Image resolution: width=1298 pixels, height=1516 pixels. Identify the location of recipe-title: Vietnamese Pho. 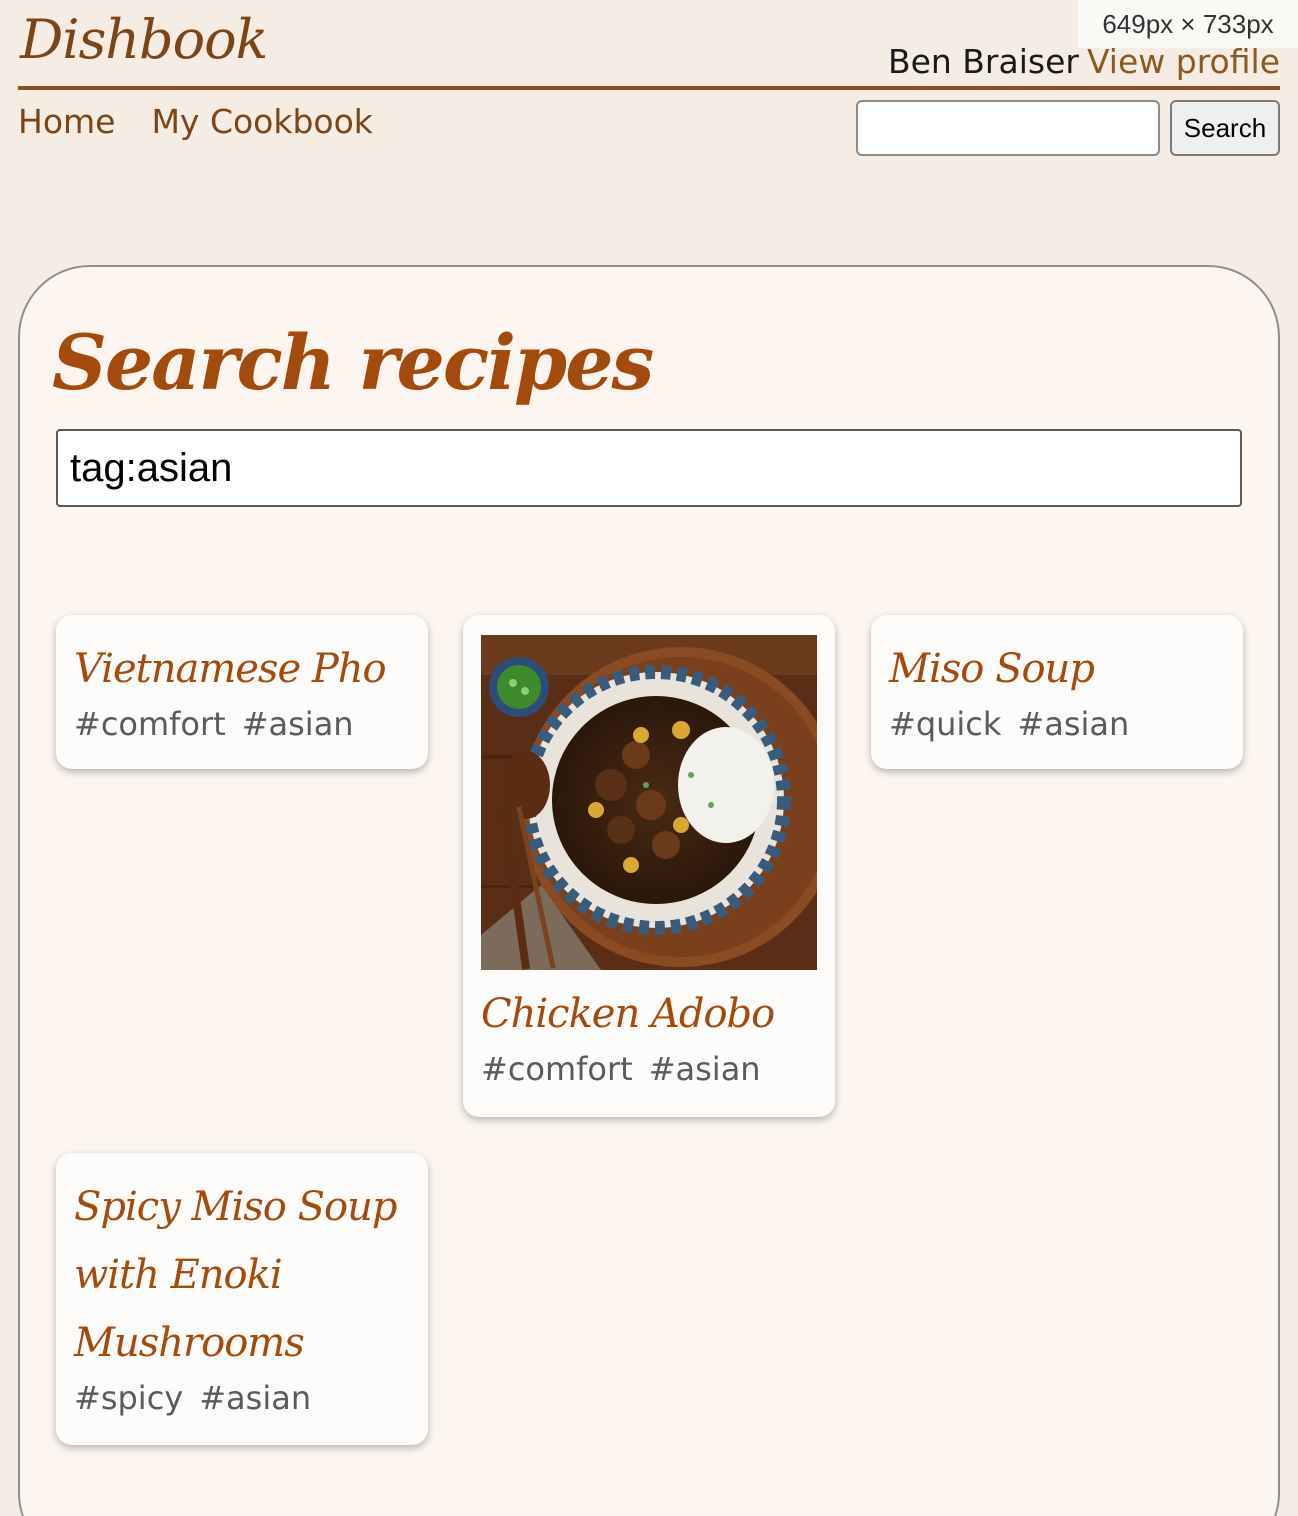
(242, 669).